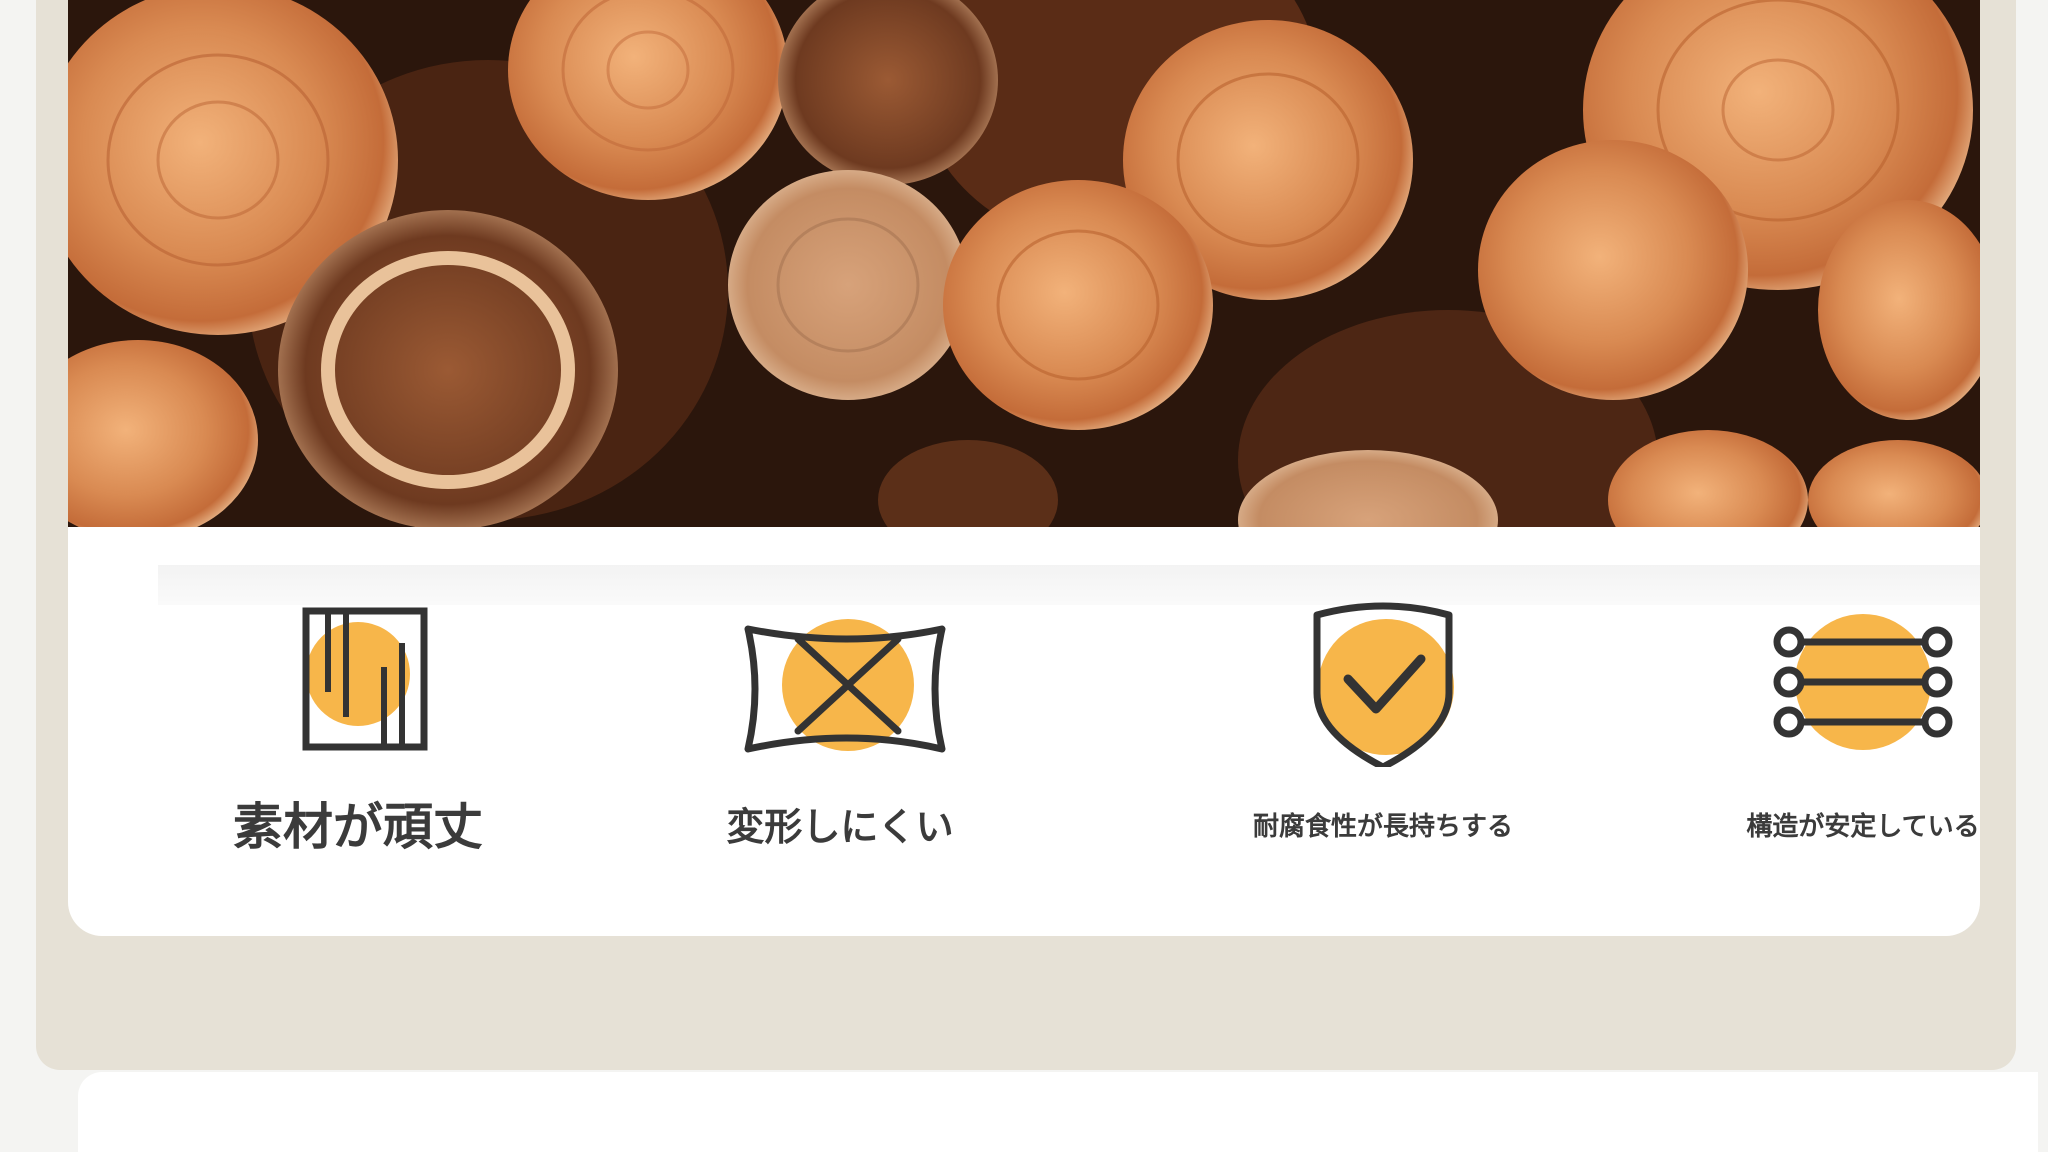  I want to click on feature-stable-structure: 構造が安定している, so click(1826, 747).